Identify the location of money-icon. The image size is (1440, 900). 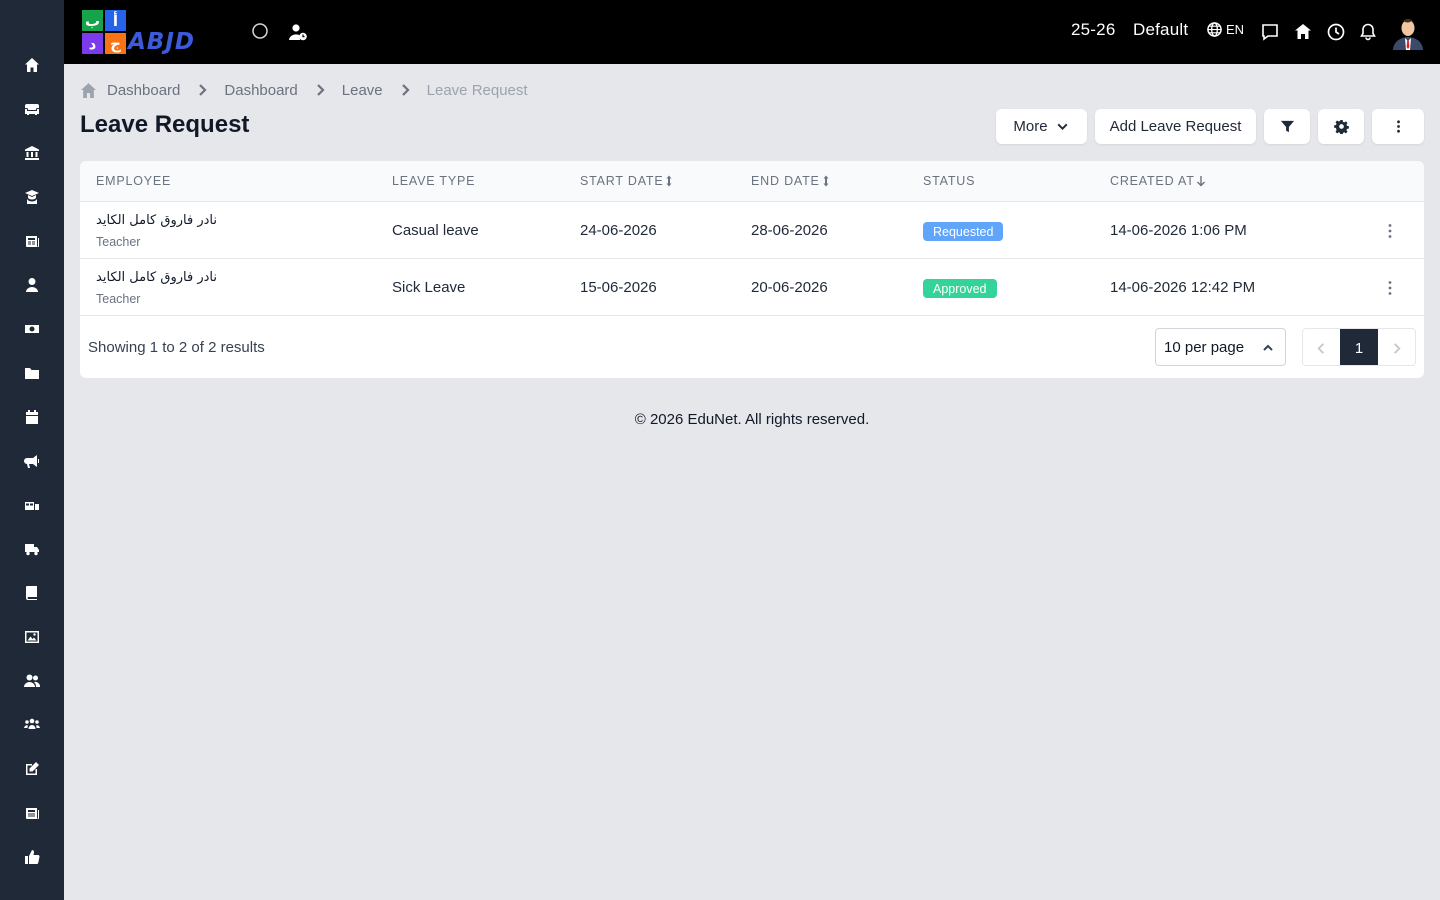
(32, 329).